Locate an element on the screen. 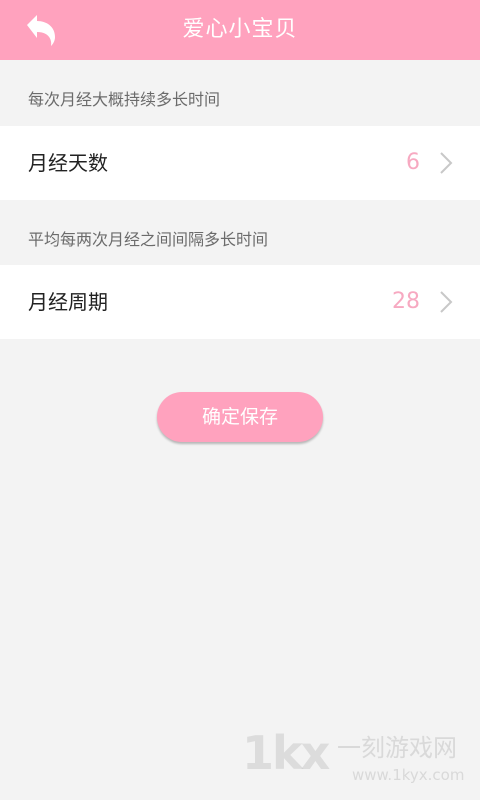 This screenshot has width=480, height=800. period-days-row: 月经天数 6 is located at coordinates (240, 163).